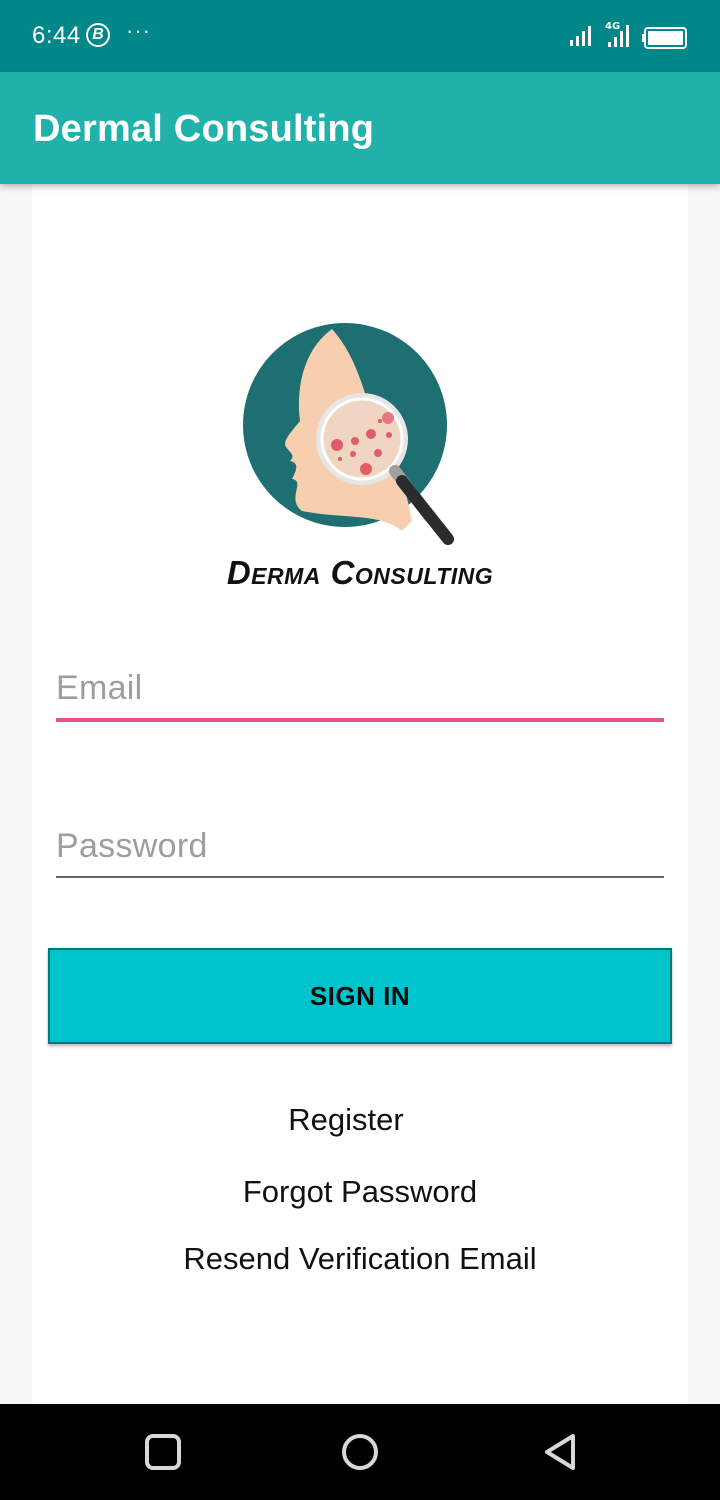 This screenshot has height=1500, width=720. Describe the element at coordinates (360, 1192) in the screenshot. I see `forgot-password-link: Forgot Password` at that location.